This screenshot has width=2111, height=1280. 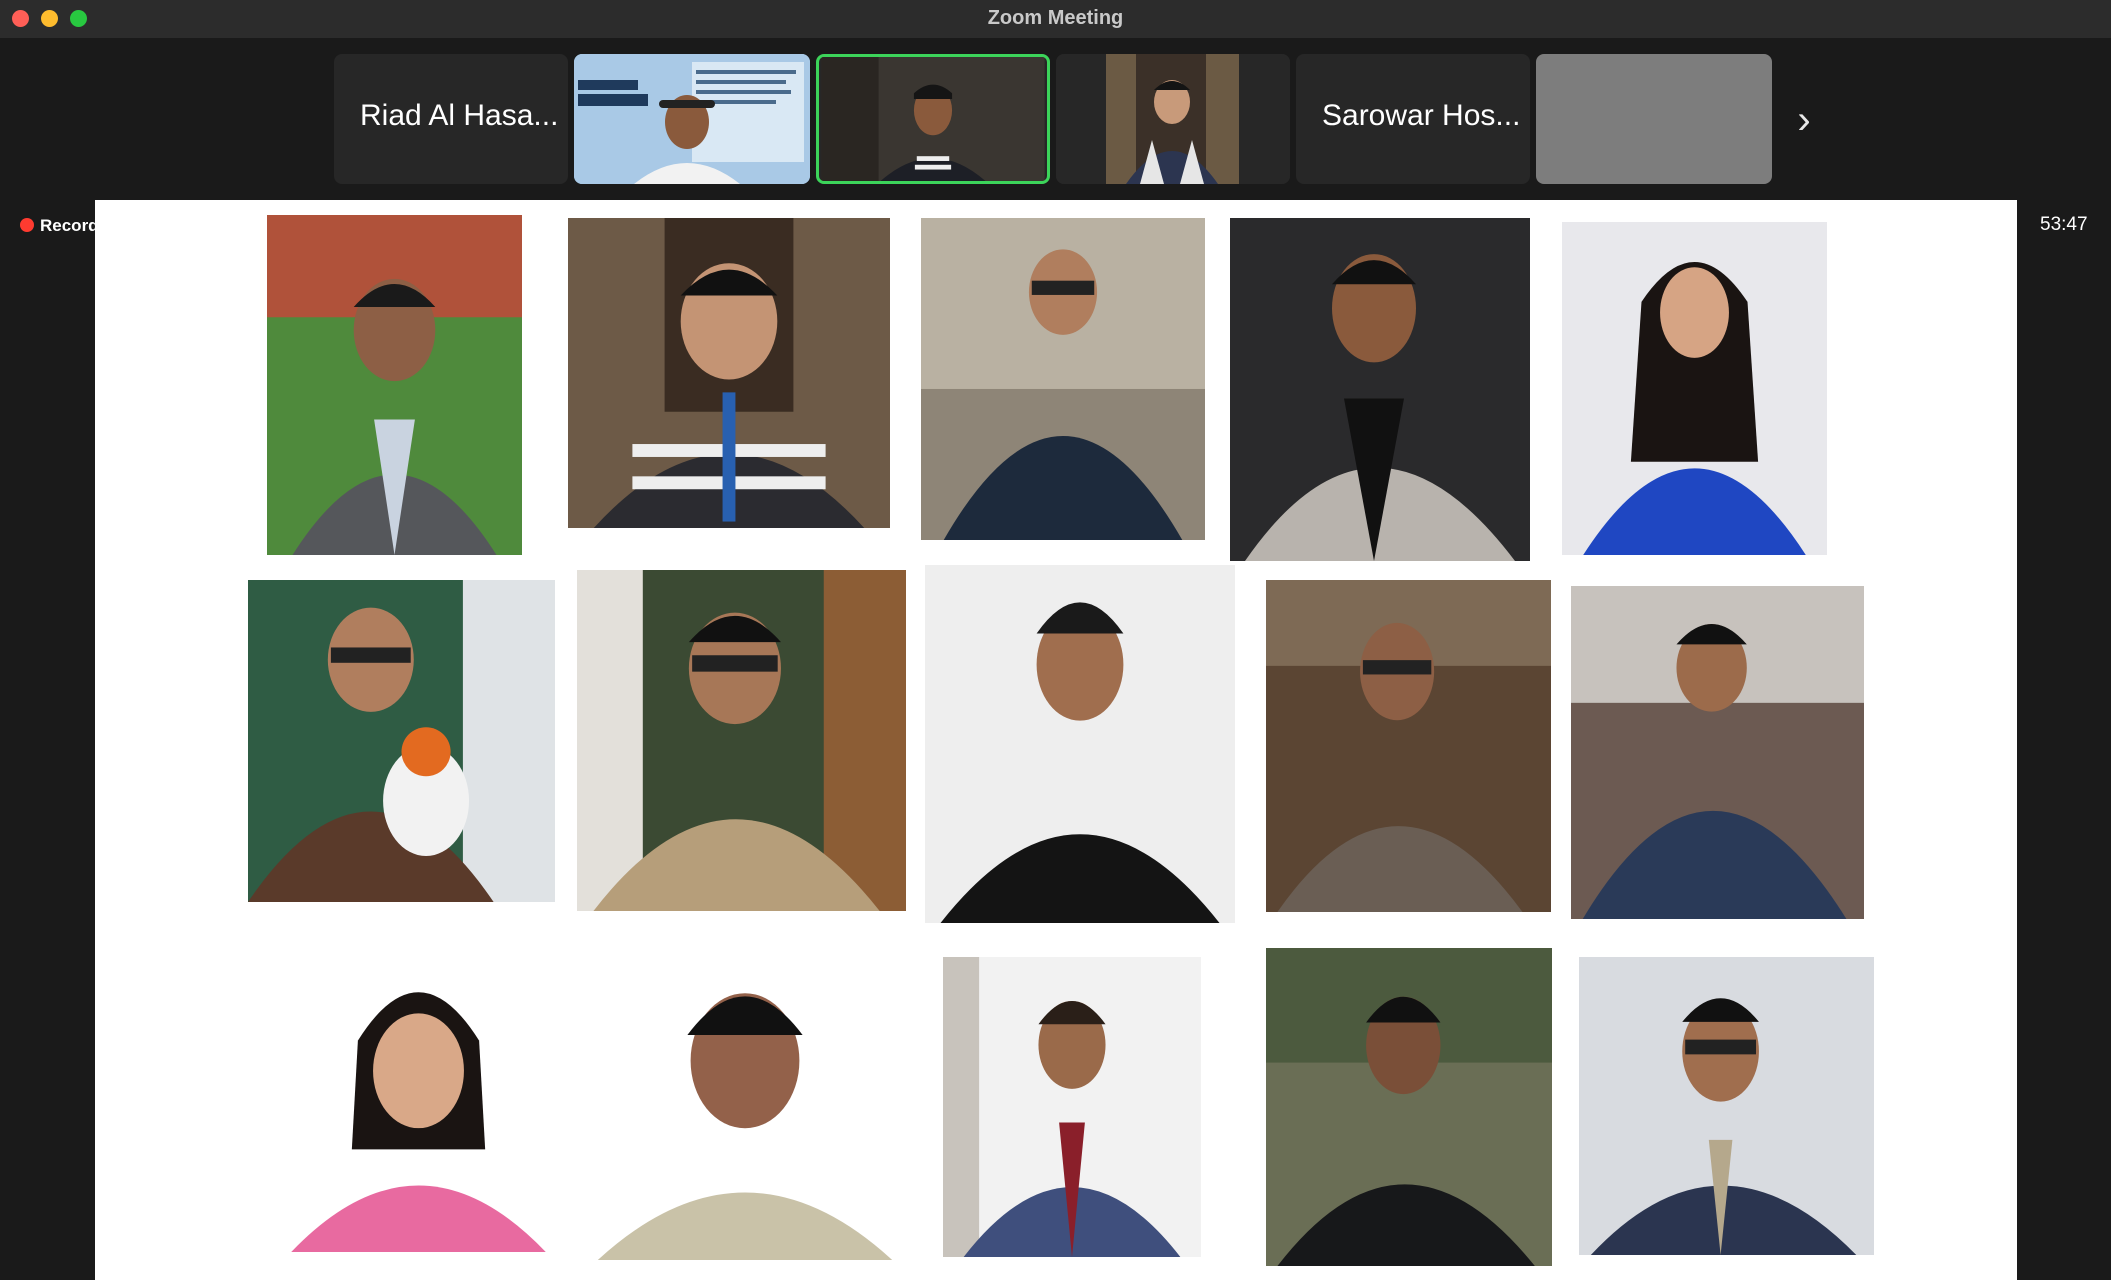 What do you see at coordinates (2064, 224) in the screenshot?
I see `meeting-timer: 53:47` at bounding box center [2064, 224].